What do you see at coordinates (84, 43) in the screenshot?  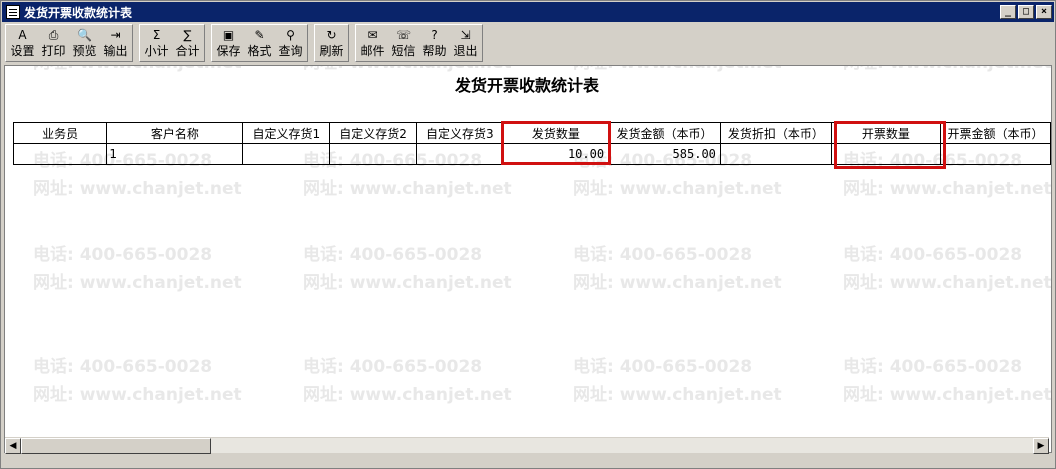 I see `preview-button: 🔍 预览` at bounding box center [84, 43].